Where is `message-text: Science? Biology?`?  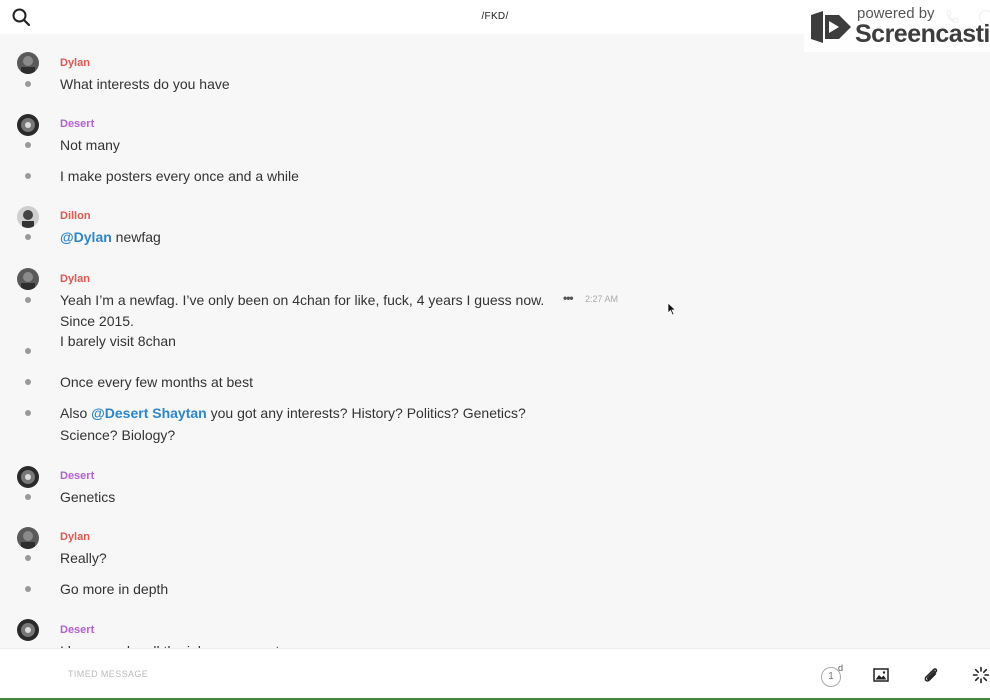
message-text: Science? Biology? is located at coordinates (118, 435).